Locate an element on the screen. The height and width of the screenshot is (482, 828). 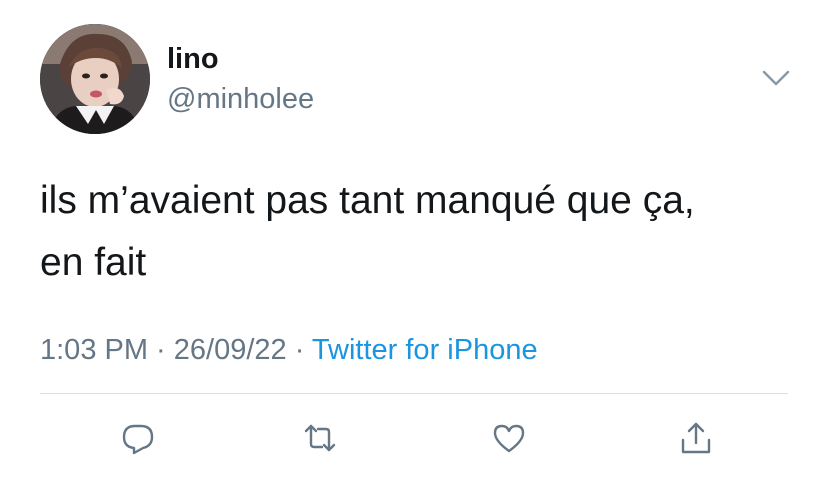
like-icon is located at coordinates (509, 438).